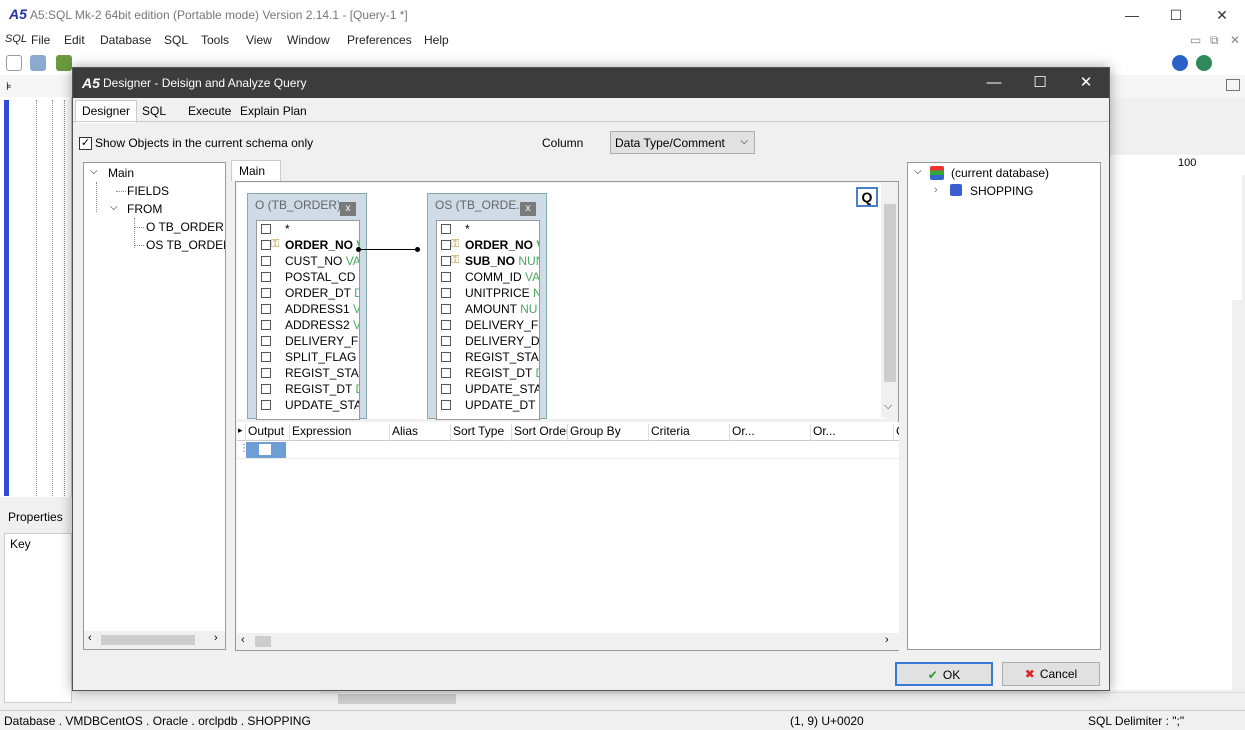 The height and width of the screenshot is (730, 1245). What do you see at coordinates (308, 293) in the screenshot?
I see `column-row: ORDER_DT DA` at bounding box center [308, 293].